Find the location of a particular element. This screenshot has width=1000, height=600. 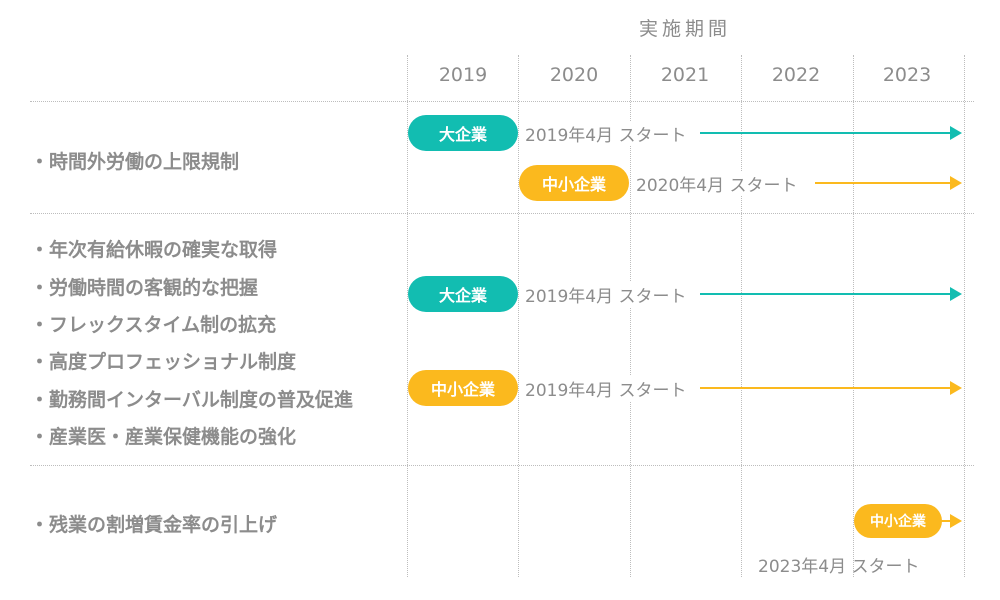

item-paid-leave: 年次有給休暇の確実な取得 is located at coordinates (153, 248).